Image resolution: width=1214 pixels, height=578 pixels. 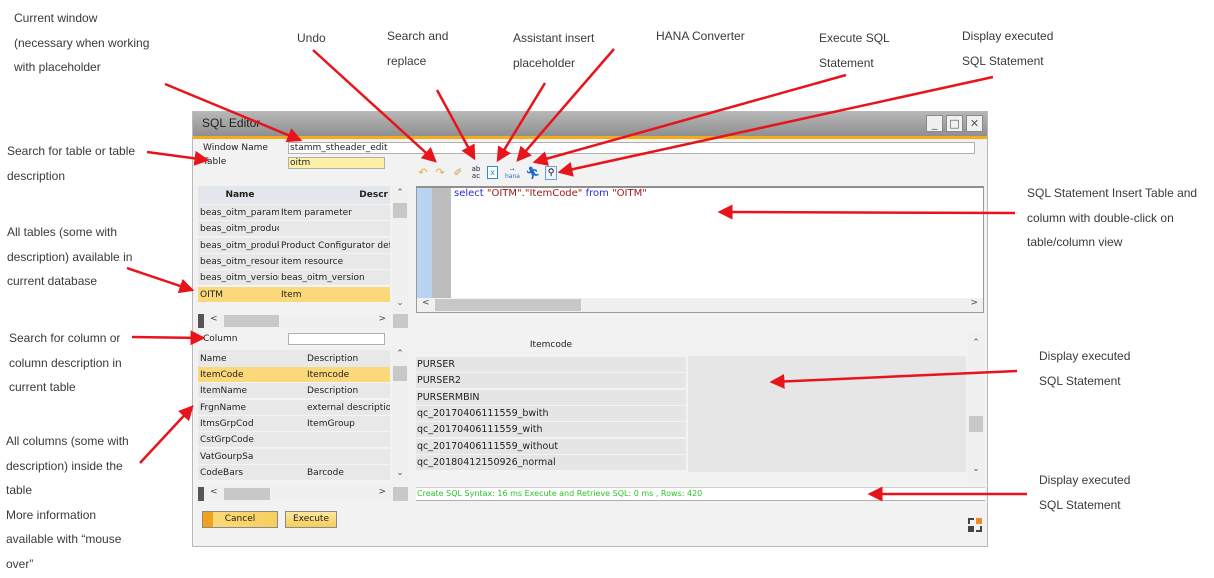 I want to click on table-description-cell, so click(x=334, y=228).